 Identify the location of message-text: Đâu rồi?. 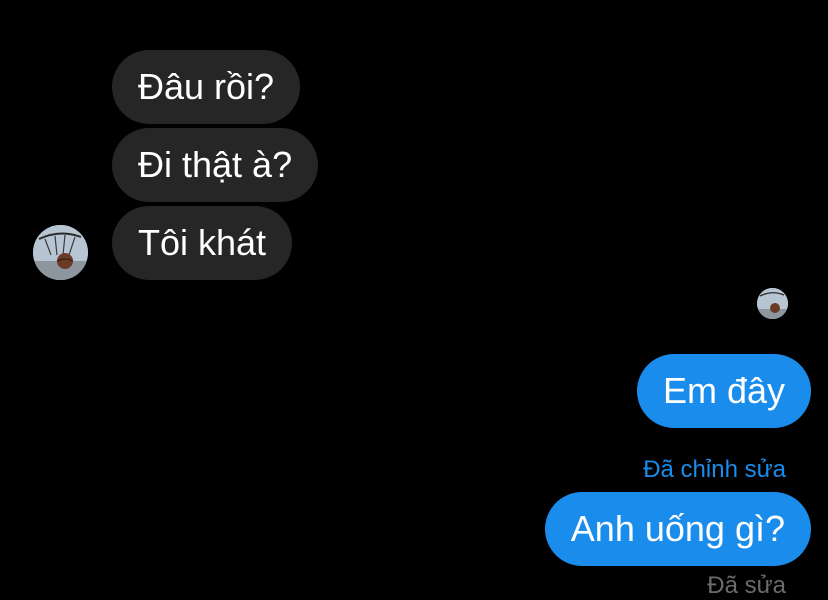
(206, 86).